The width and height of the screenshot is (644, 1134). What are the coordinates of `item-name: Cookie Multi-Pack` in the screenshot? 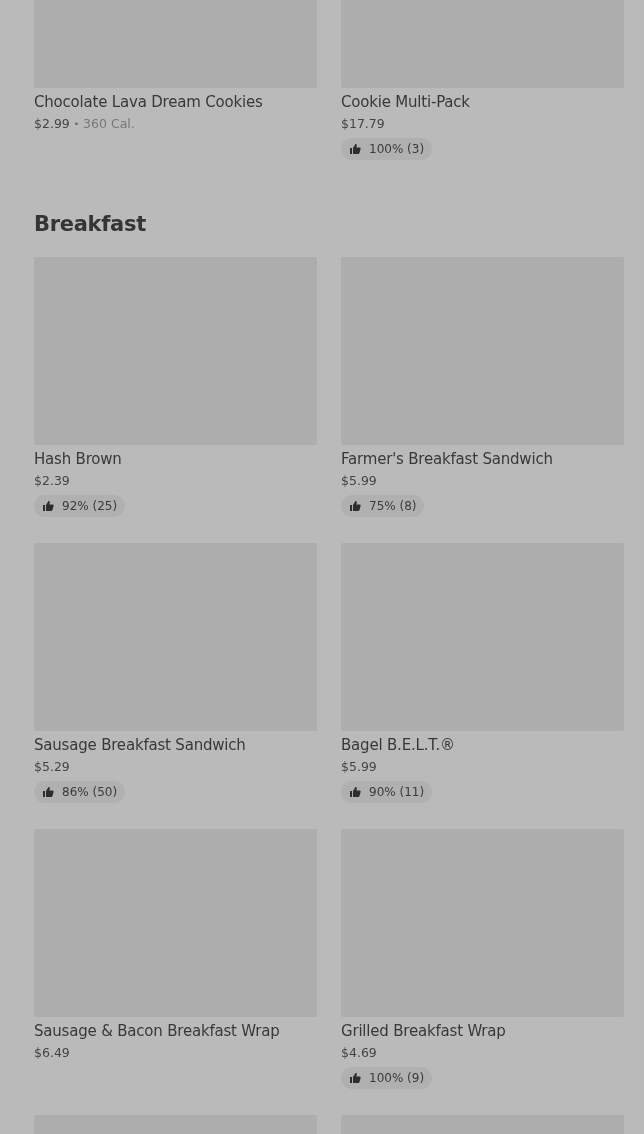 It's located at (405, 102).